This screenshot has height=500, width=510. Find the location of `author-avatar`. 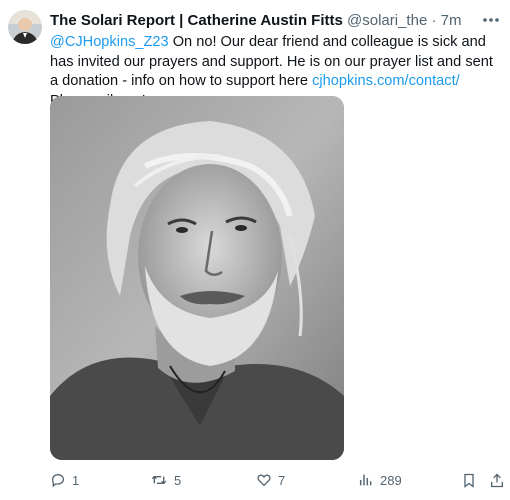

author-avatar is located at coordinates (25, 27).